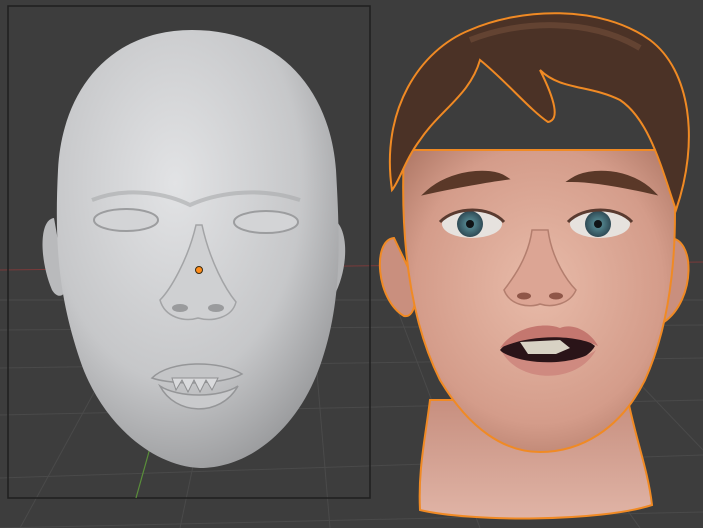 The height and width of the screenshot is (528, 703). I want to click on origin-point, so click(199, 270).